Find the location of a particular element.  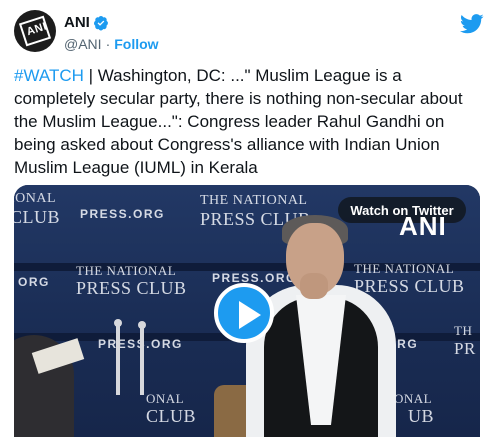

ani-watermark-logo: ANI is located at coordinates (434, 228).